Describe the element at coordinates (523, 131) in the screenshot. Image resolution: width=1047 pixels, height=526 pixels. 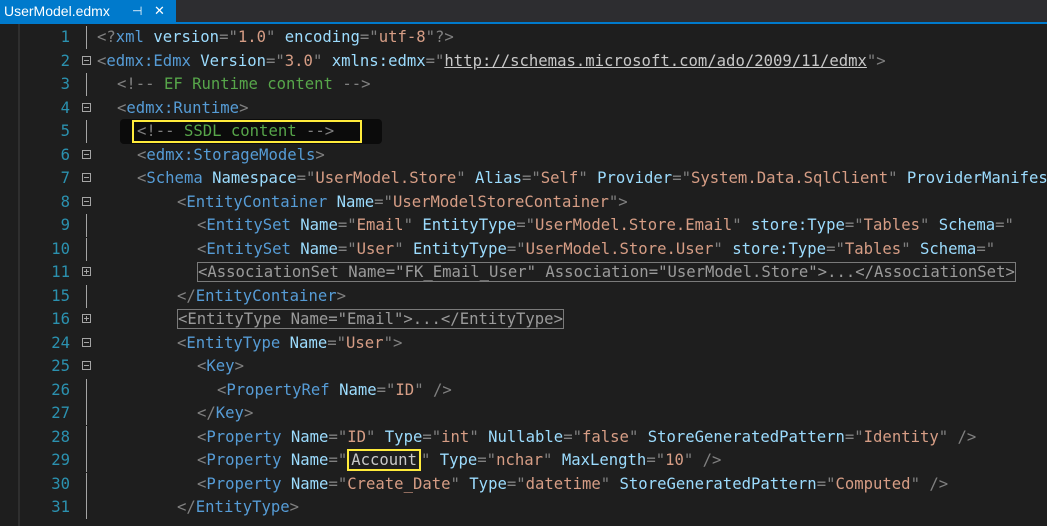
I see `code-line: 5 <!-- SSDL content -->` at that location.